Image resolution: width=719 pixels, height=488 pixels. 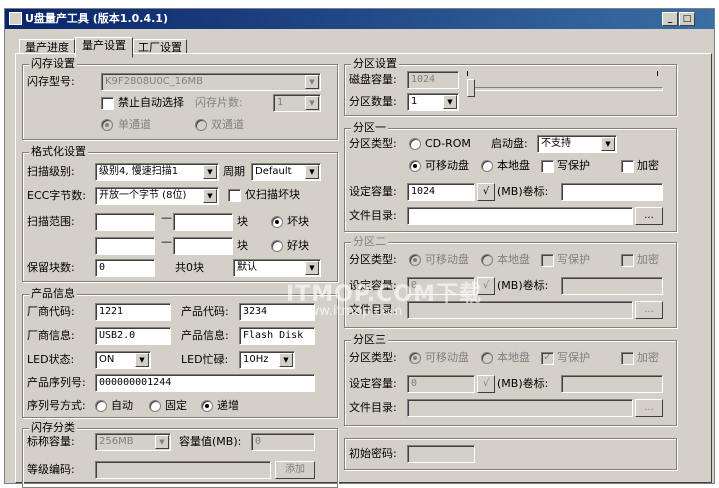 I want to click on p3-volume-input, so click(x=612, y=384).